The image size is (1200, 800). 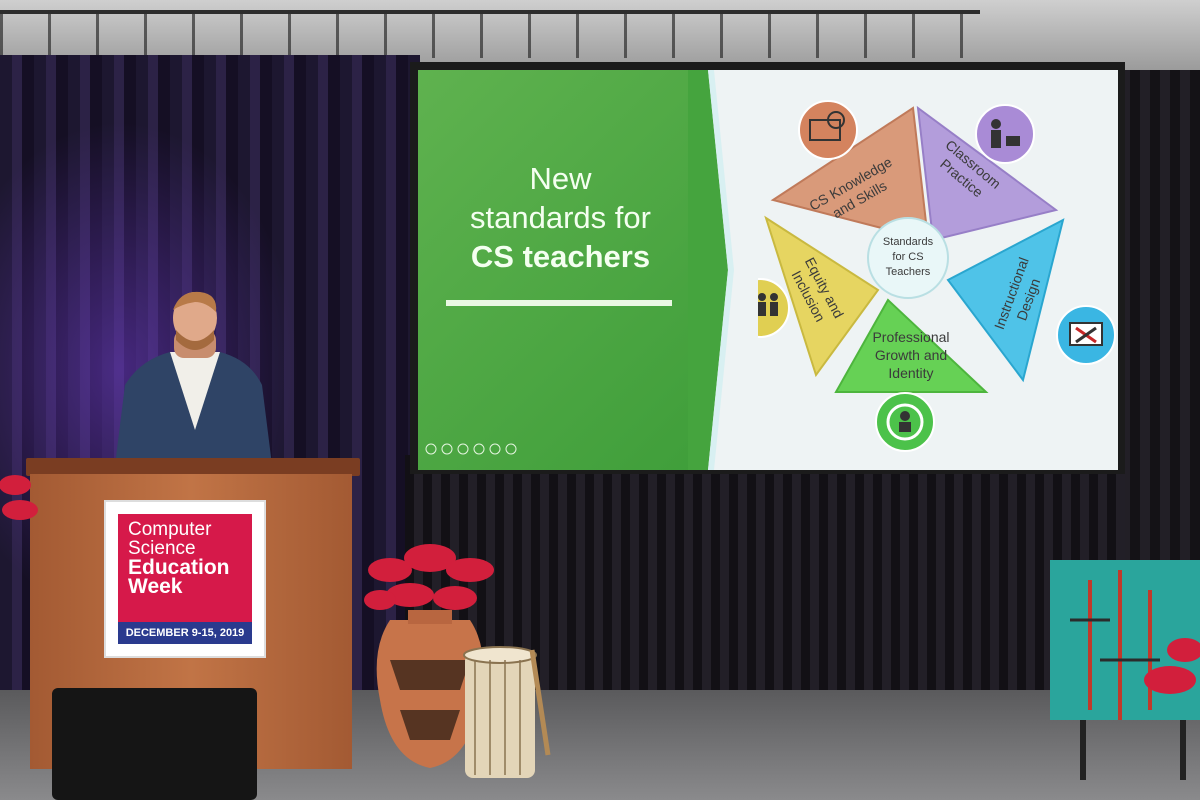 I want to click on segment-label-professional-2: Growth and, so click(x=911, y=355).